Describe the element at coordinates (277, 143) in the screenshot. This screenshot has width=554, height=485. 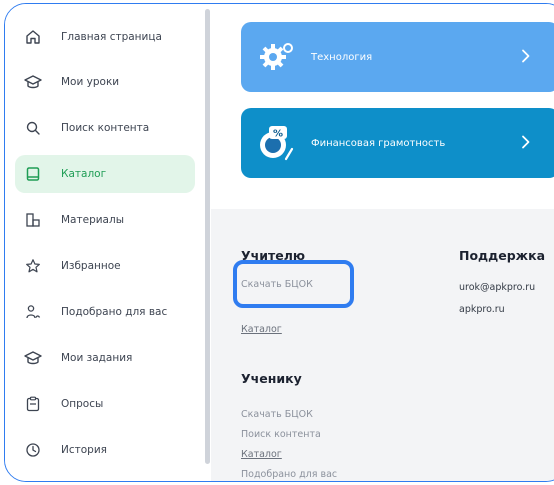
I see `percent-icon: %` at that location.